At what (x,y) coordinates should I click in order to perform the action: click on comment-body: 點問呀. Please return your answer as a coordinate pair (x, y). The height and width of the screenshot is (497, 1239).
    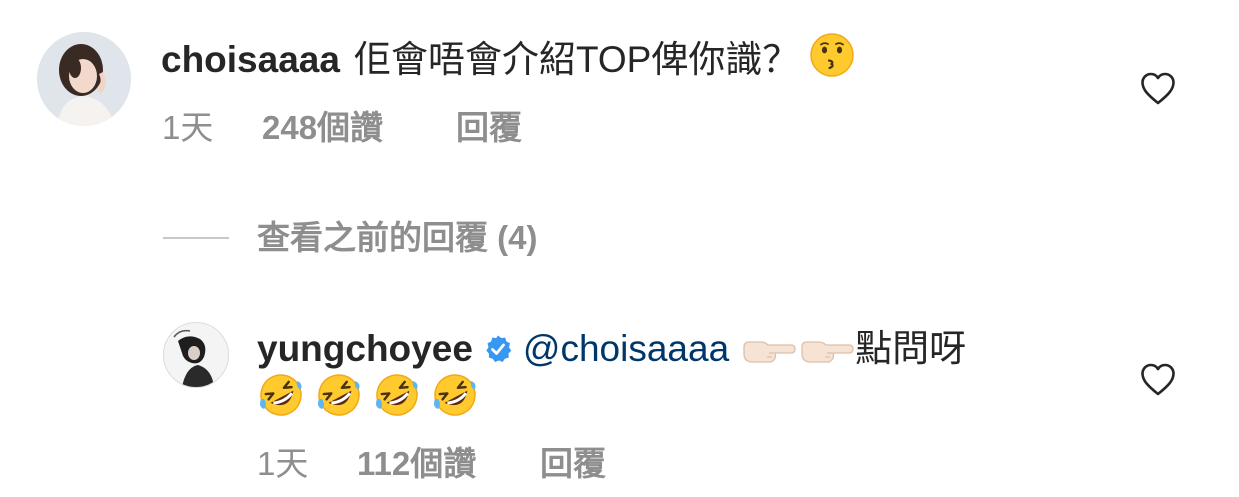
    Looking at the image, I should click on (911, 348).